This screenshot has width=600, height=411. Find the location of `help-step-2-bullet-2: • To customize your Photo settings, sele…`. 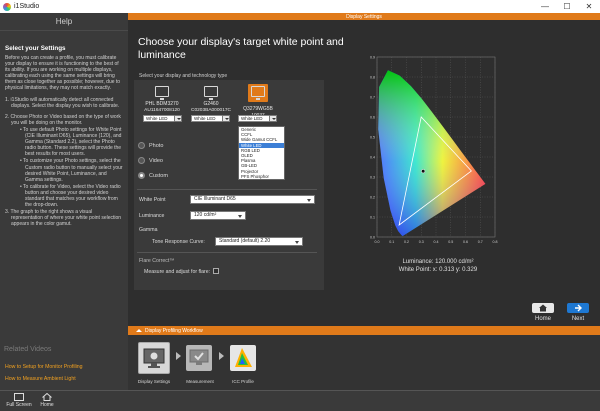

help-step-2-bullet-2: • To customize your Photo settings, sele… is located at coordinates (71, 170).